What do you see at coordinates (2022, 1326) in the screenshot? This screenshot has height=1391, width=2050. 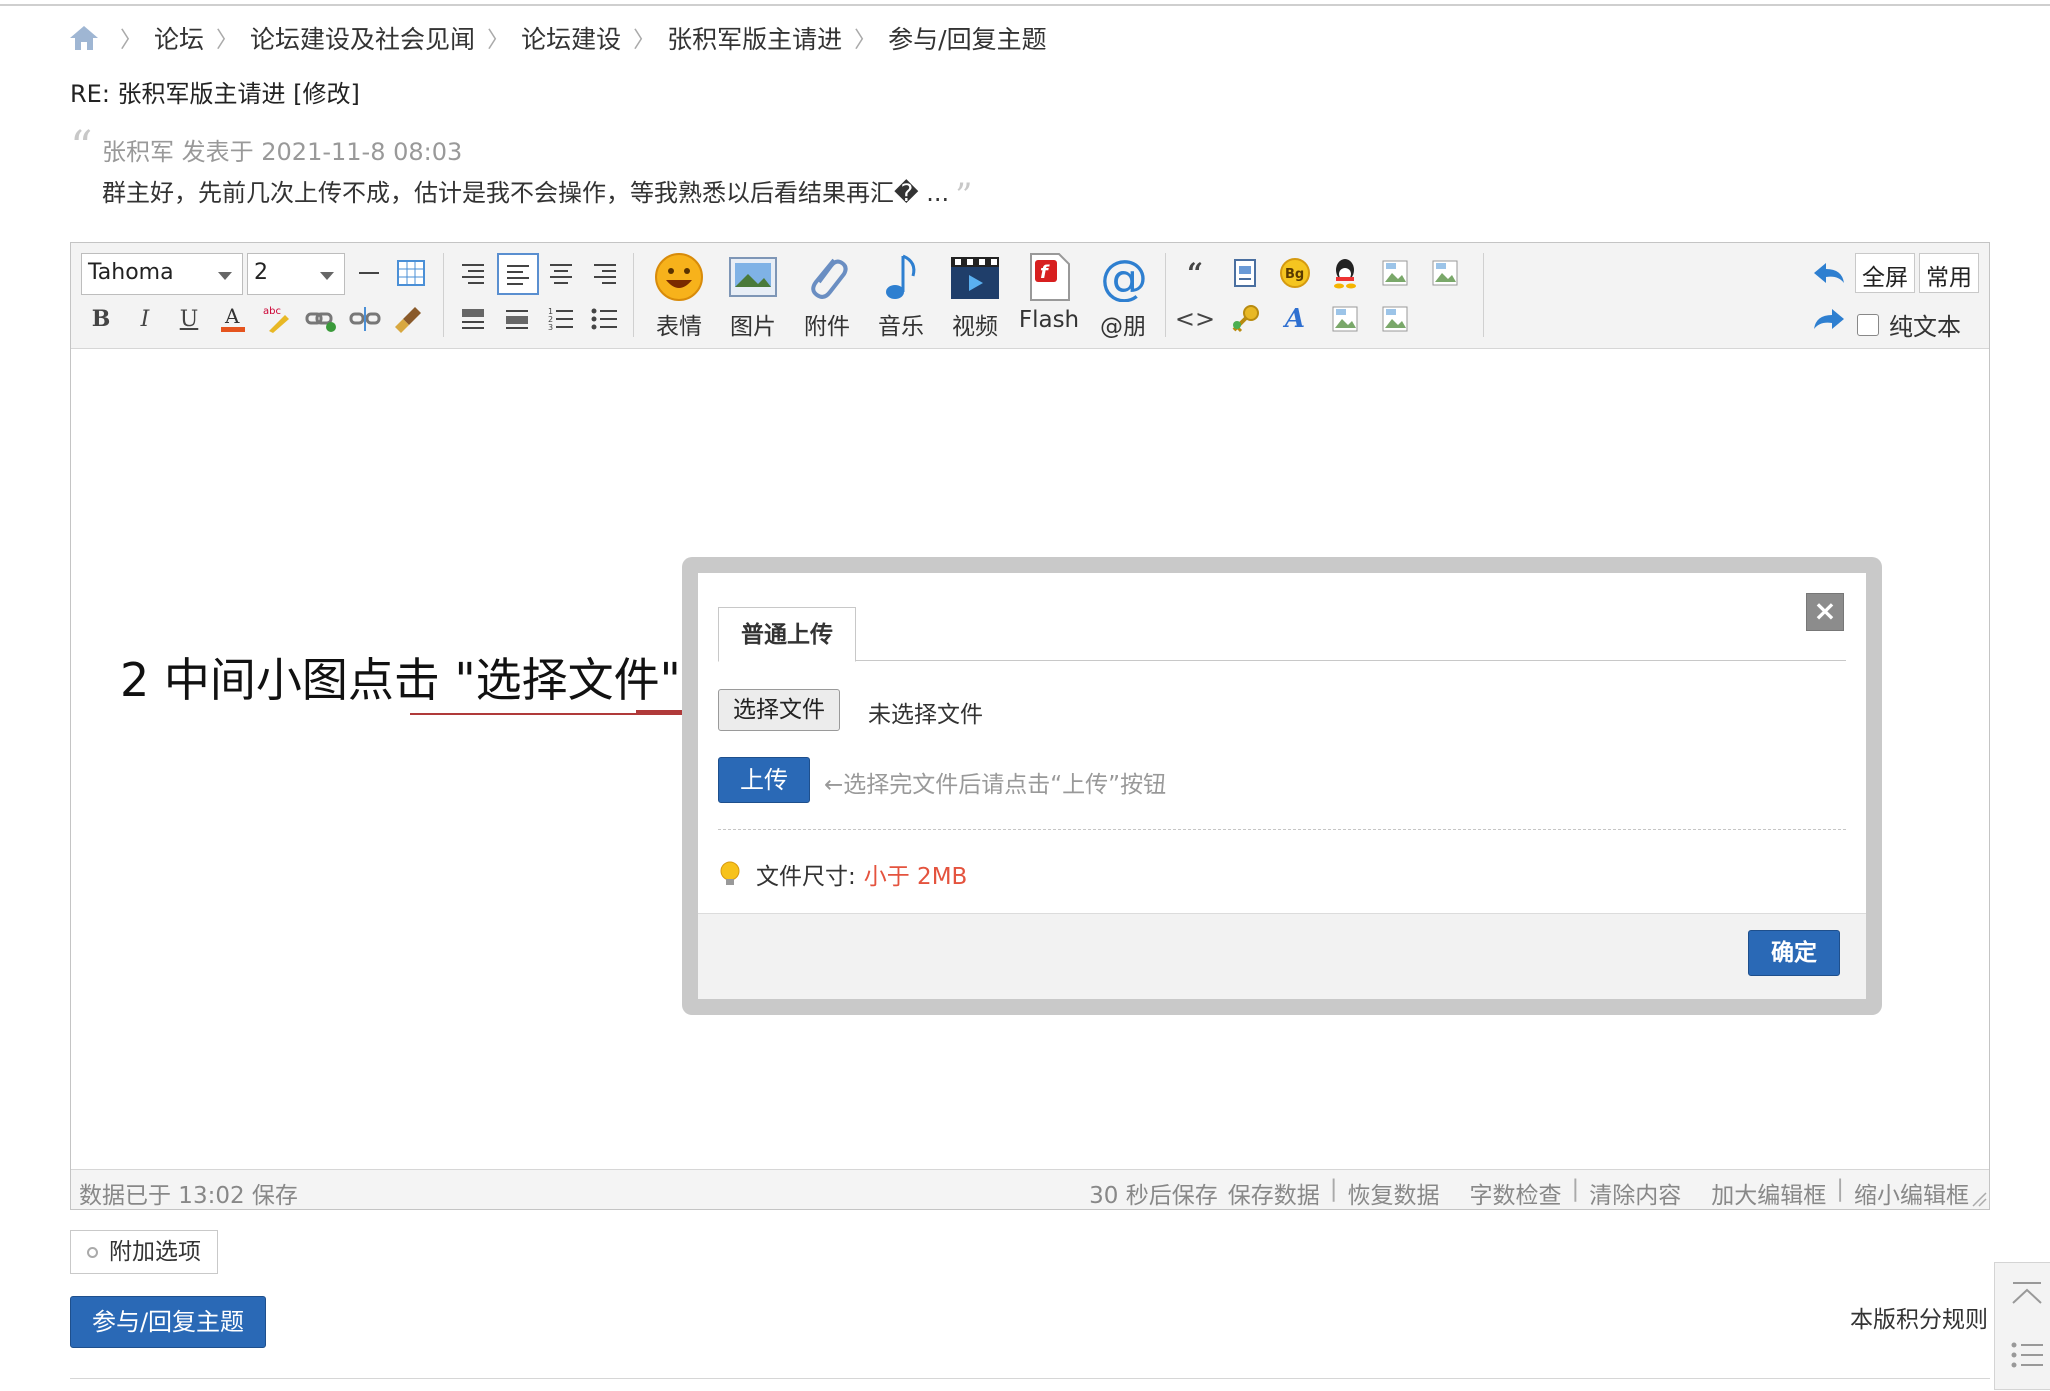 I see `floating-side-tools` at bounding box center [2022, 1326].